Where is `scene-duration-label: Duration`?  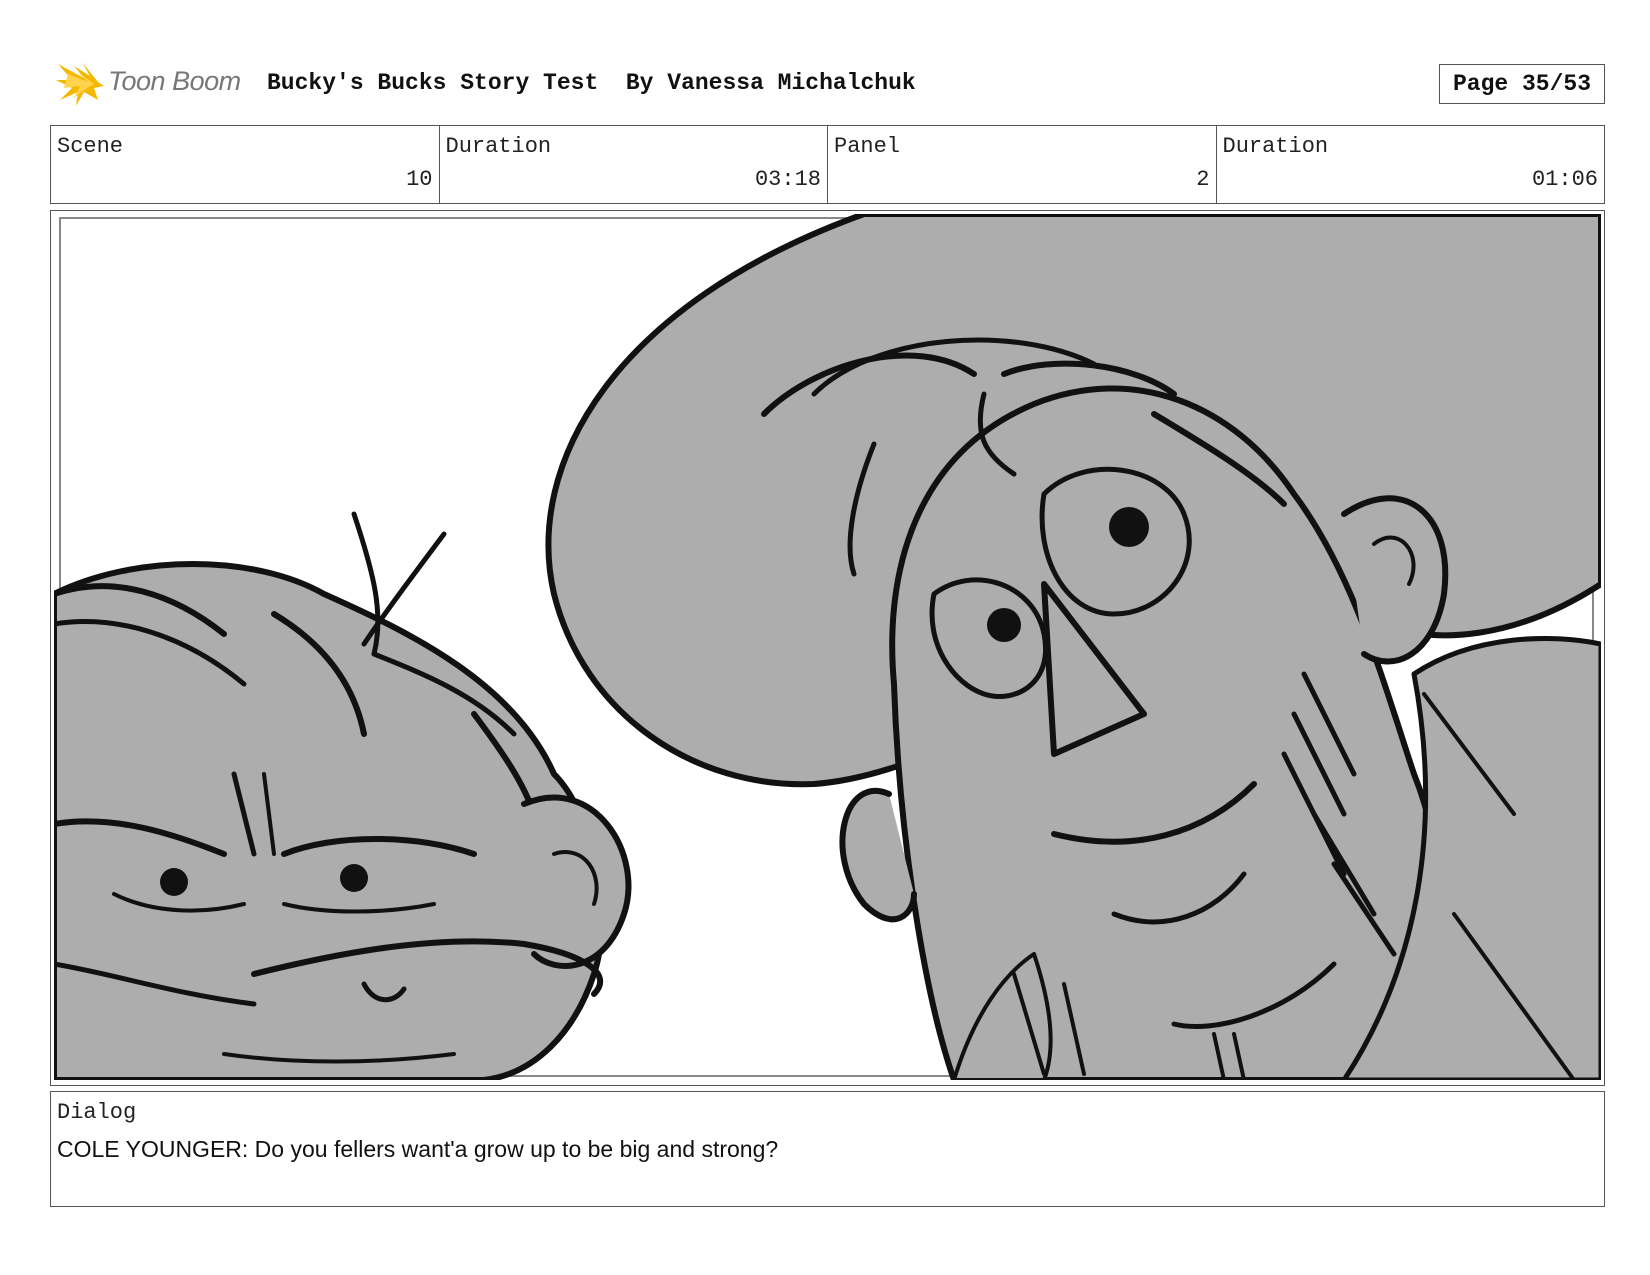 scene-duration-label: Duration is located at coordinates (498, 146).